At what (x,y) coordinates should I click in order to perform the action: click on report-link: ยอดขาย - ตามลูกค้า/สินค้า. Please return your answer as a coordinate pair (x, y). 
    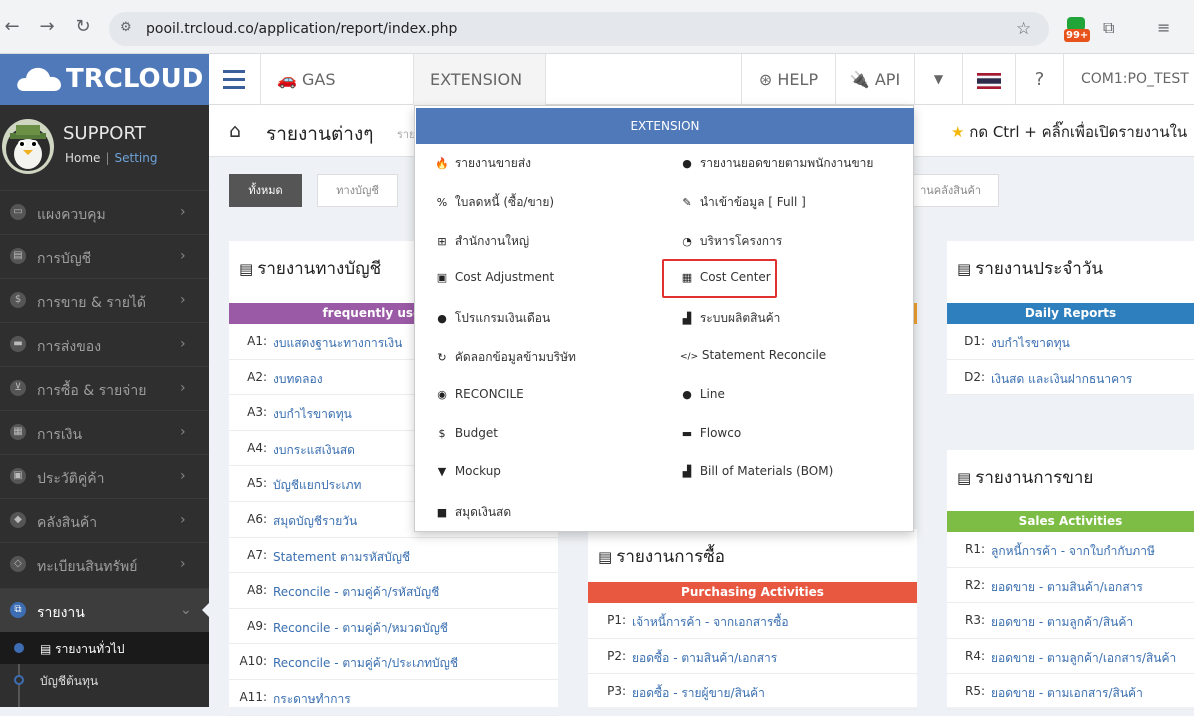
    Looking at the image, I should click on (1062, 622).